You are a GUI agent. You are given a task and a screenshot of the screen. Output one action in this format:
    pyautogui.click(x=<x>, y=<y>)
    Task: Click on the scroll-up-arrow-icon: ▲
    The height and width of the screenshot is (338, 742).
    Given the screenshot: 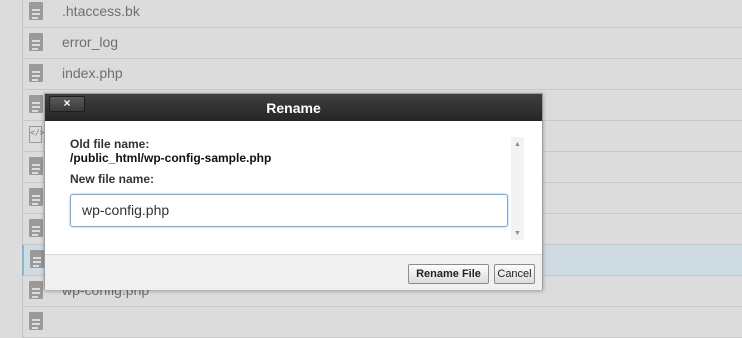 What is the action you would take?
    pyautogui.click(x=517, y=145)
    